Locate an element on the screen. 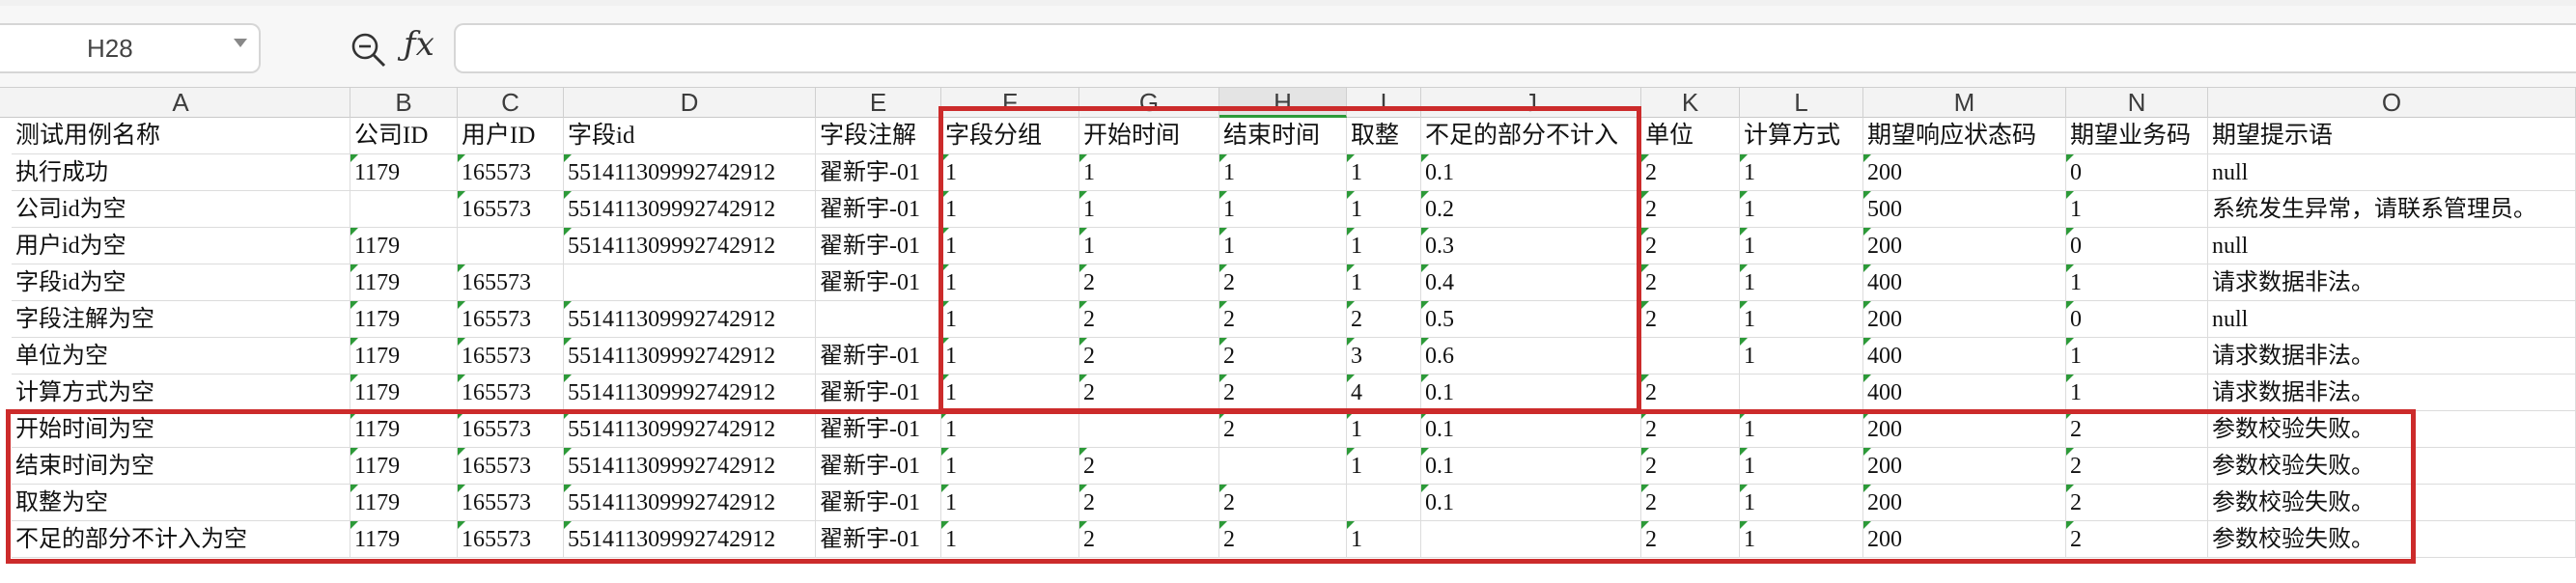  cell: 公司id为空 is located at coordinates (181, 209).